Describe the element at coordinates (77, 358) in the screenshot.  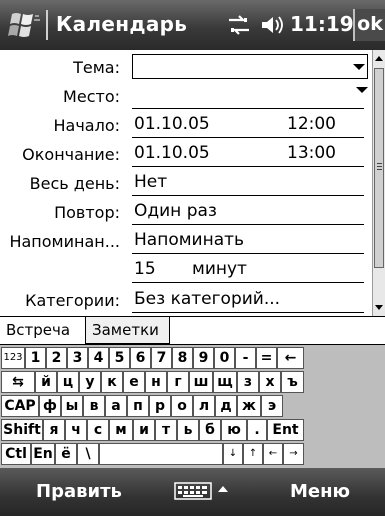
I see `key-3: 3` at that location.